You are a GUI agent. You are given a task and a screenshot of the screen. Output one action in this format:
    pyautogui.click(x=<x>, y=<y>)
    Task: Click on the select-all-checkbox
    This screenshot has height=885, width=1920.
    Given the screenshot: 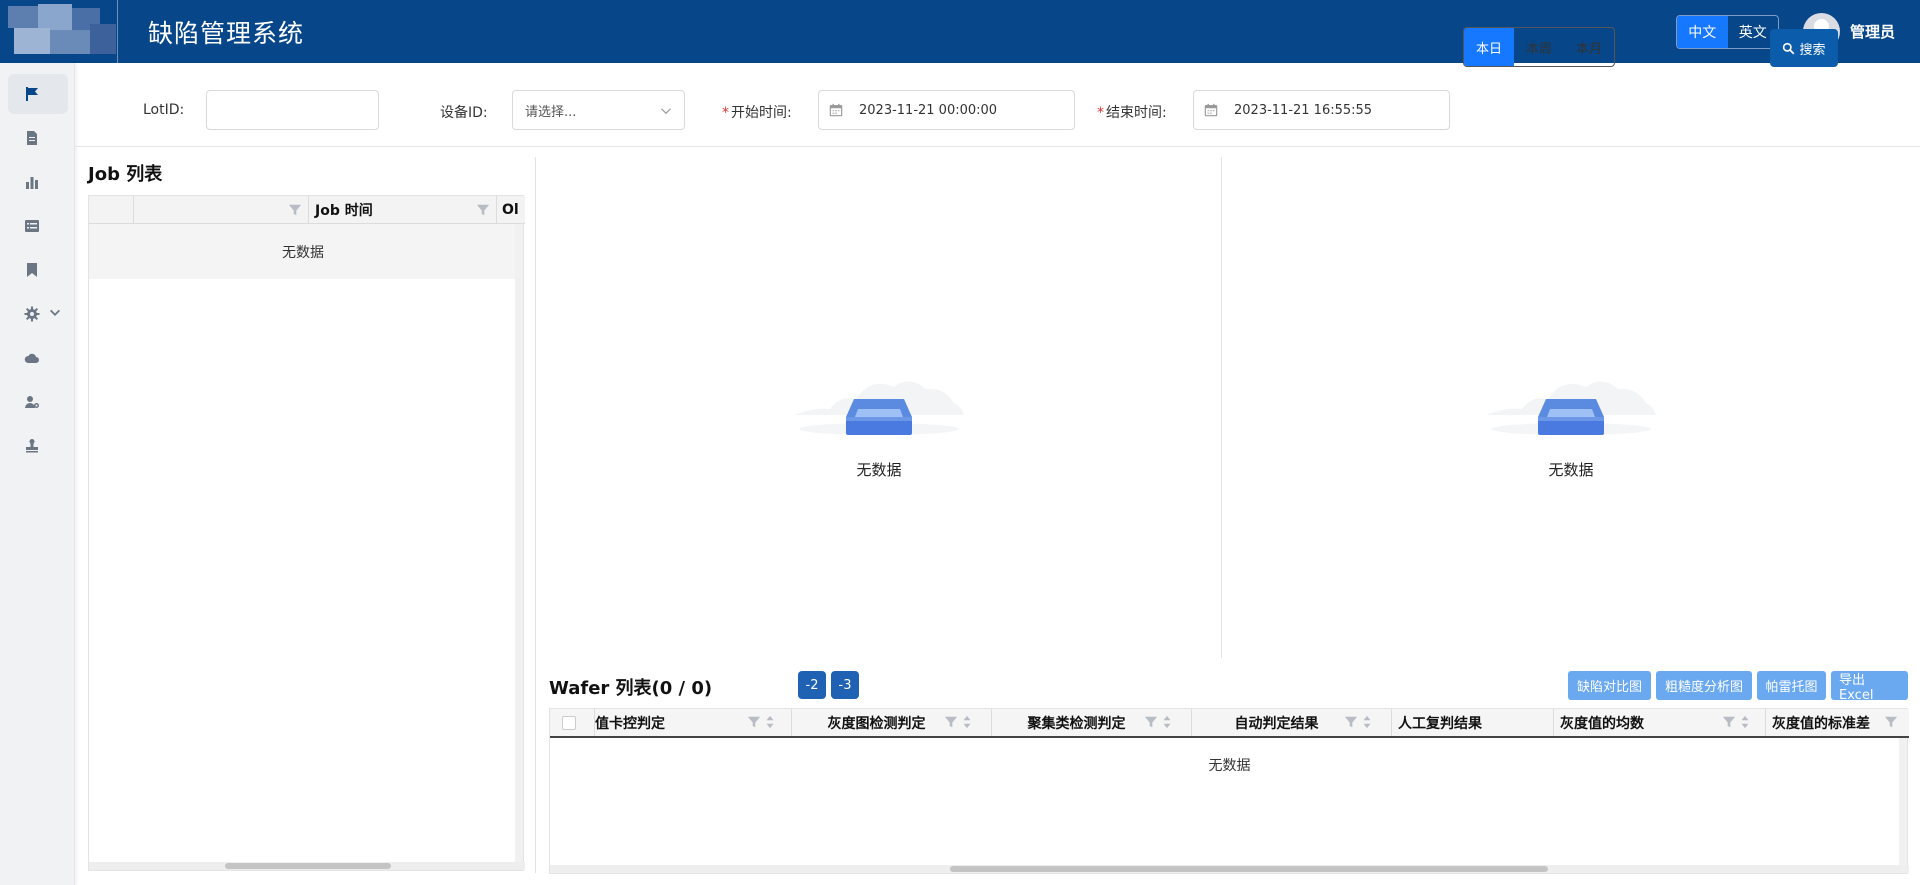 What is the action you would take?
    pyautogui.click(x=569, y=723)
    